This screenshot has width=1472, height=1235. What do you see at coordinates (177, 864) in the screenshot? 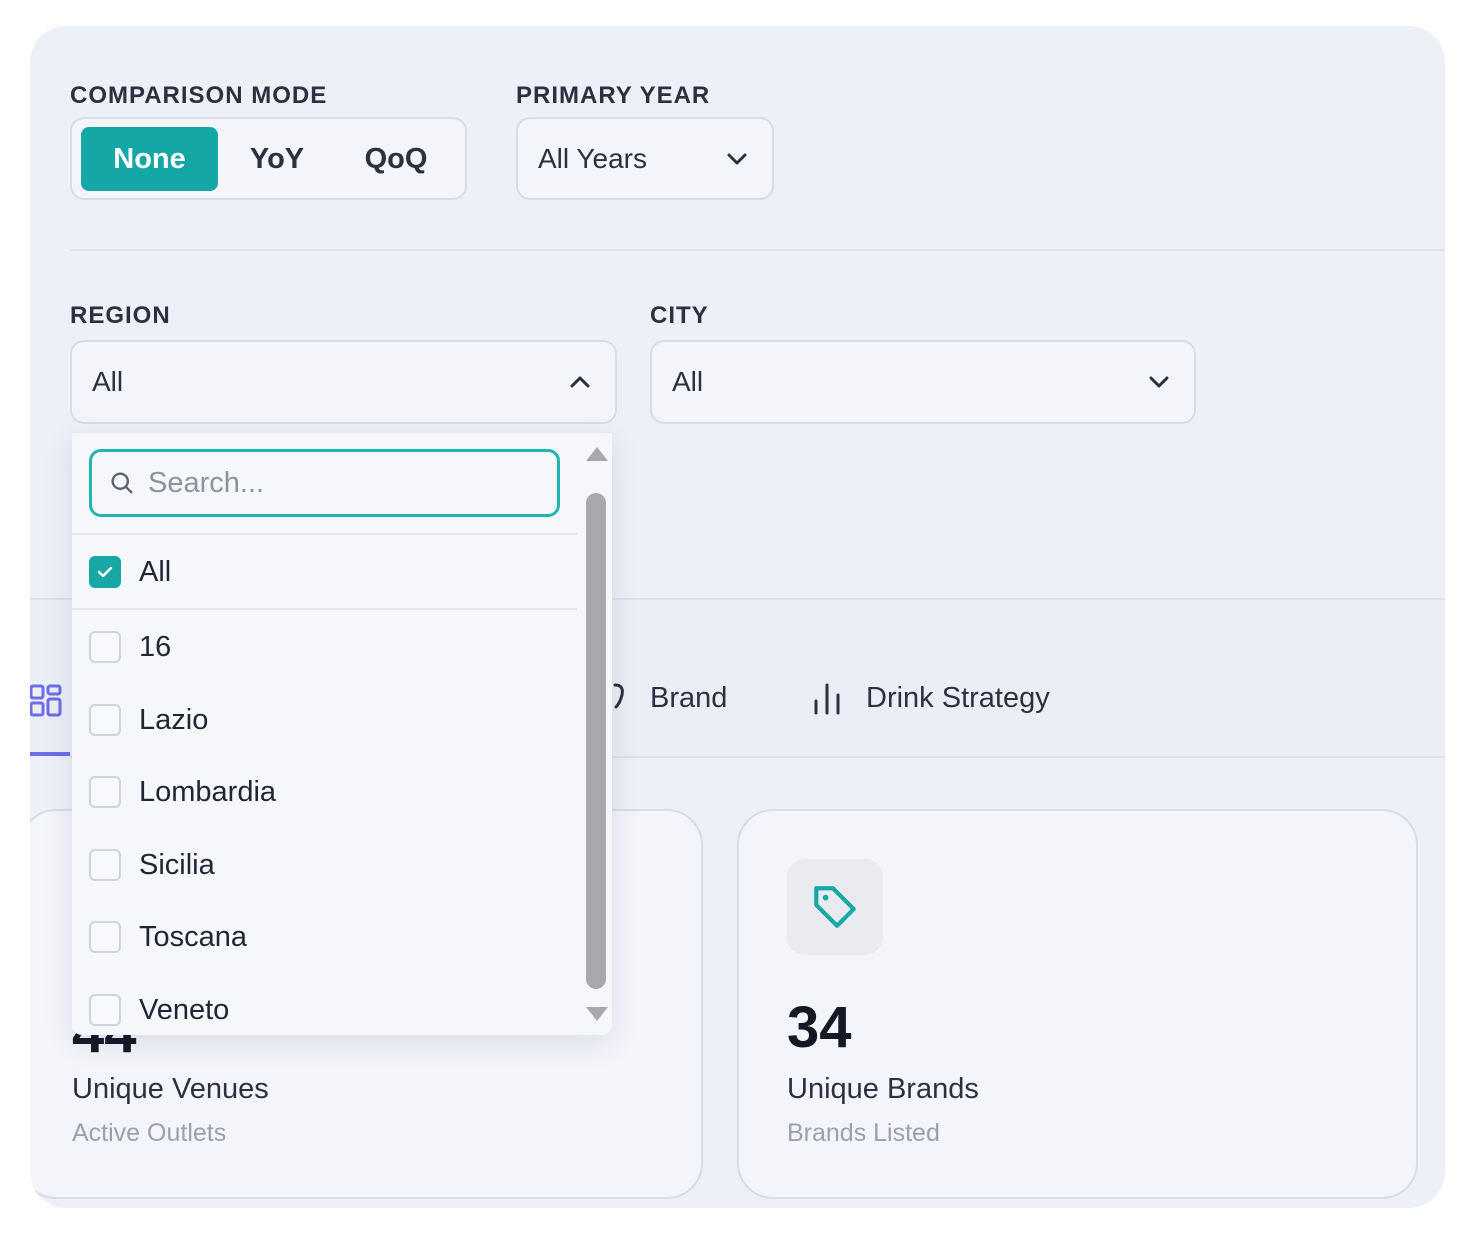
I see `region-option-label: Sicilia` at bounding box center [177, 864].